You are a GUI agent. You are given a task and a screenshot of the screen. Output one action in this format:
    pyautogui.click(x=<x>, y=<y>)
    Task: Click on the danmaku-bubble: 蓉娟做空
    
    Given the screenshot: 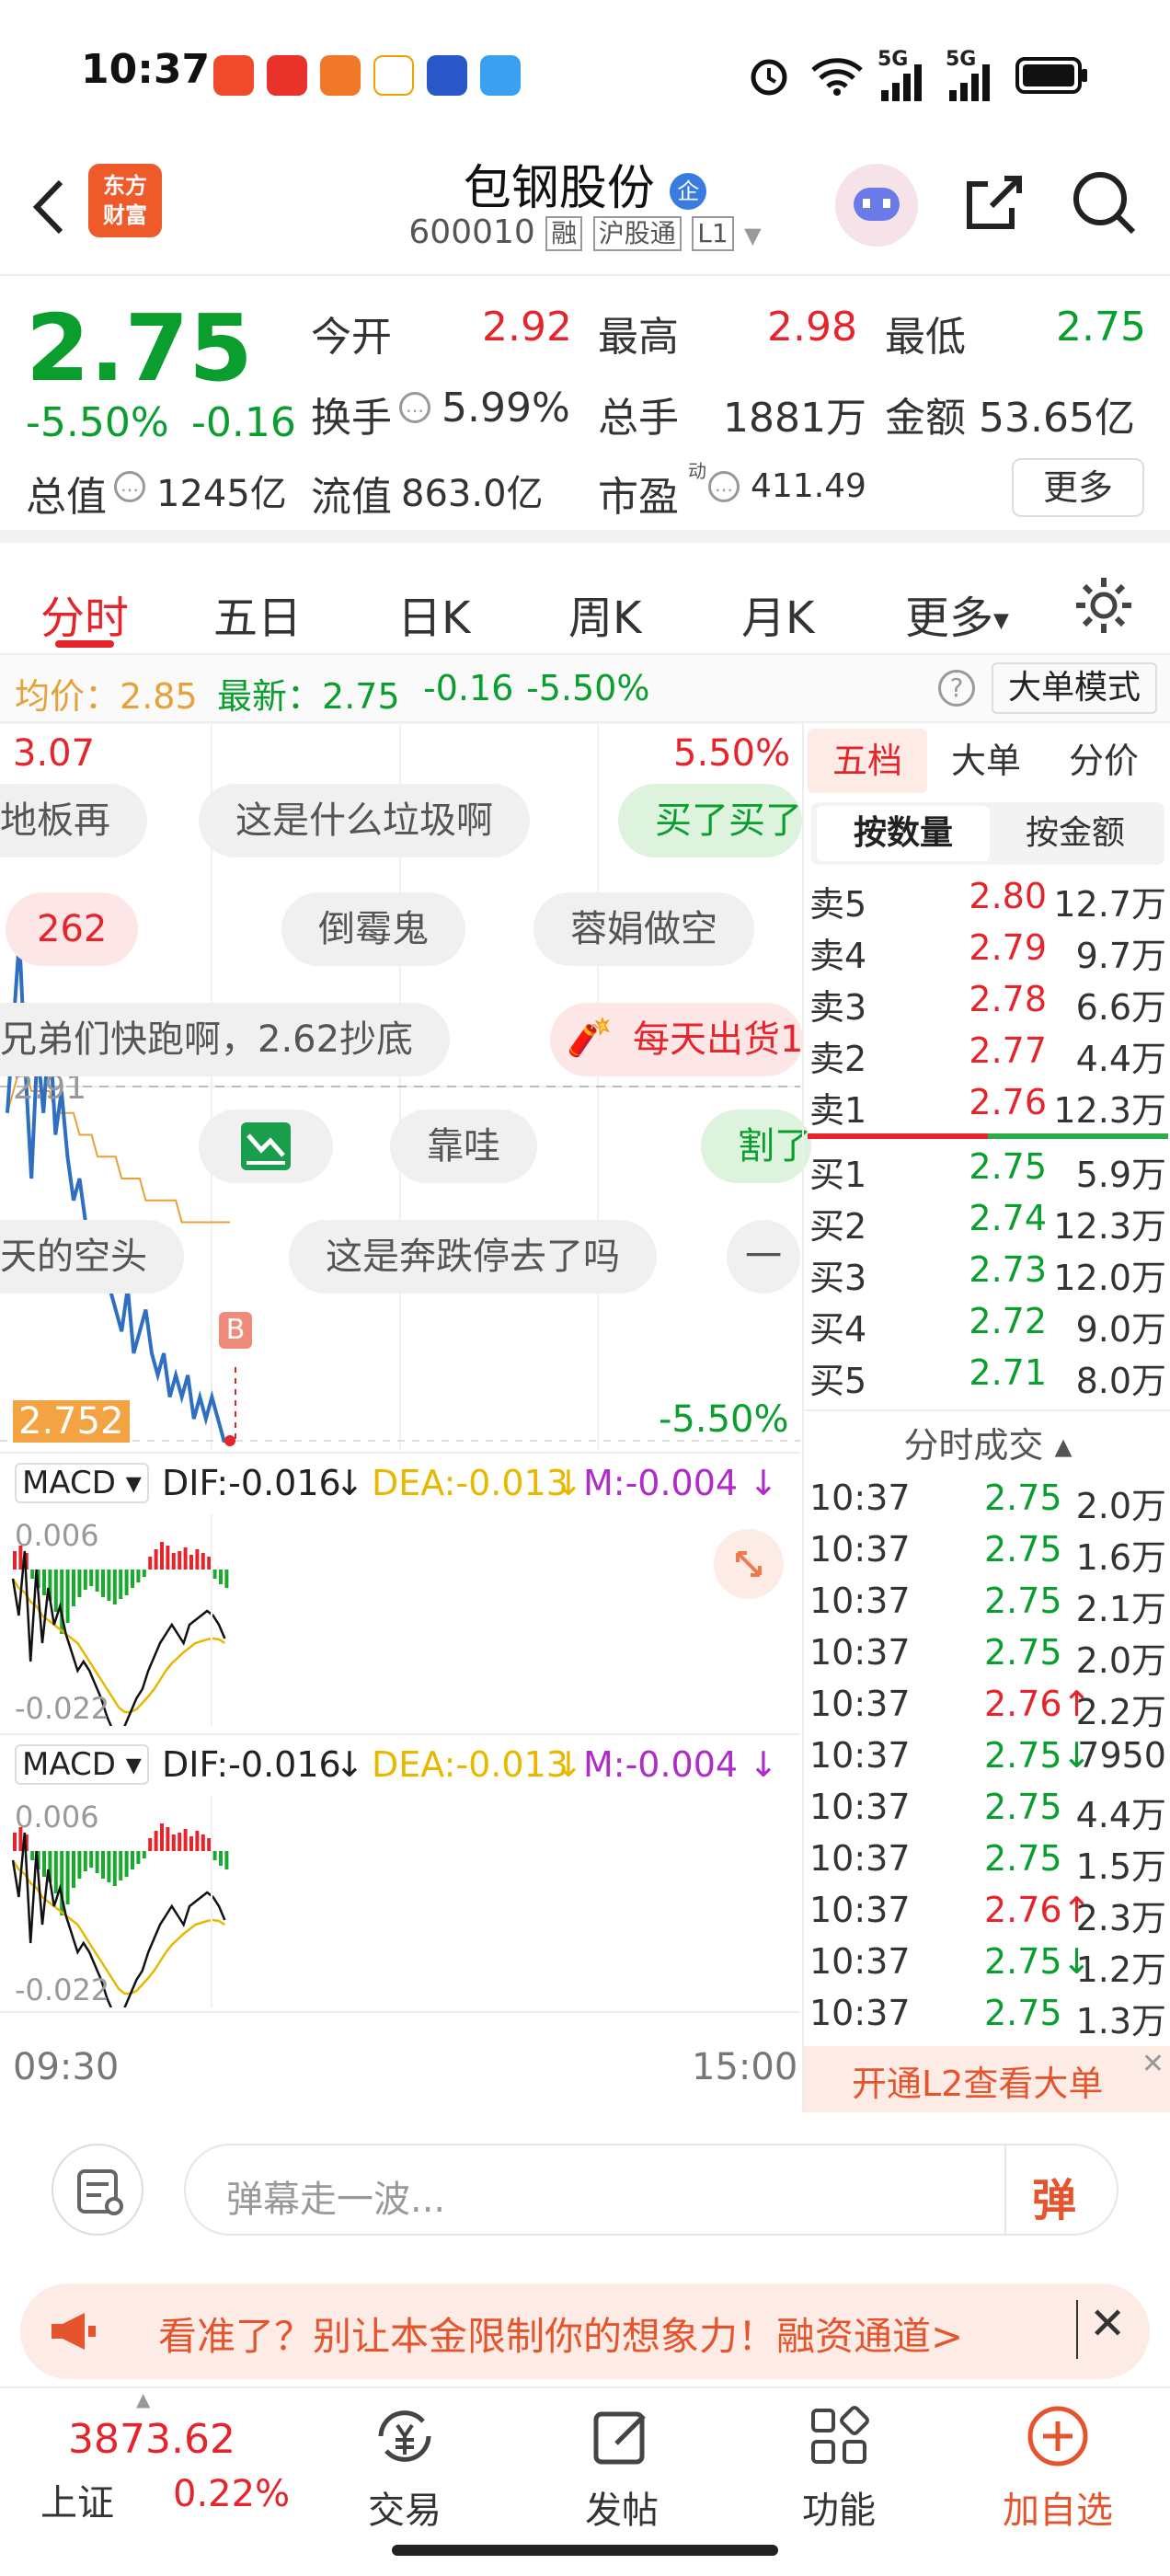 What is the action you would take?
    pyautogui.click(x=643, y=929)
    